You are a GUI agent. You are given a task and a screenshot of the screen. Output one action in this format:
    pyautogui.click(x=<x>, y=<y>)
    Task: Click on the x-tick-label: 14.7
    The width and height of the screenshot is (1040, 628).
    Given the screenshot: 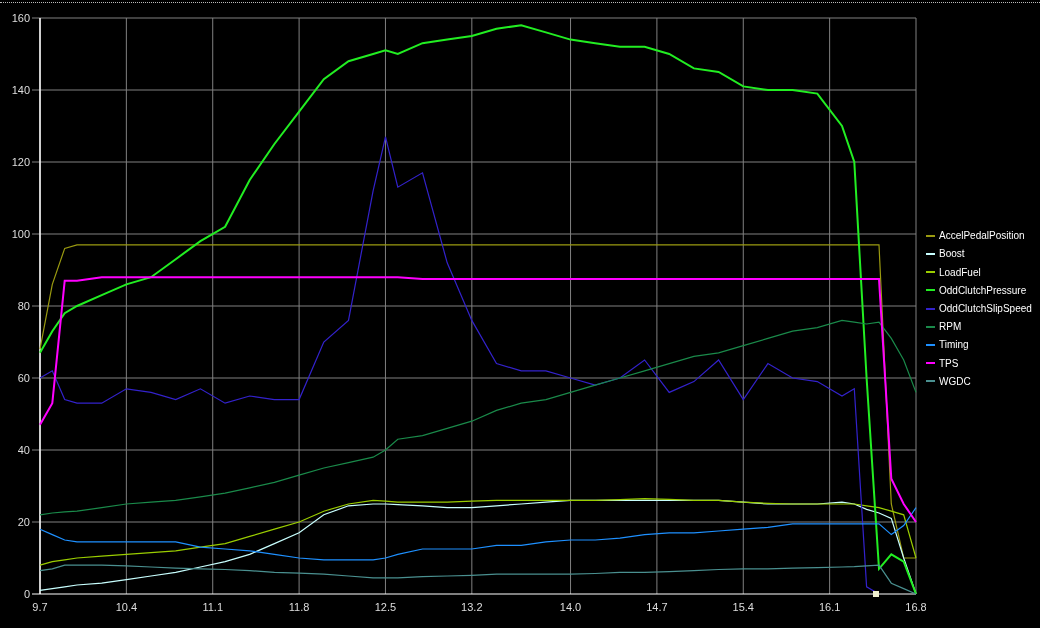 What is the action you would take?
    pyautogui.click(x=657, y=607)
    